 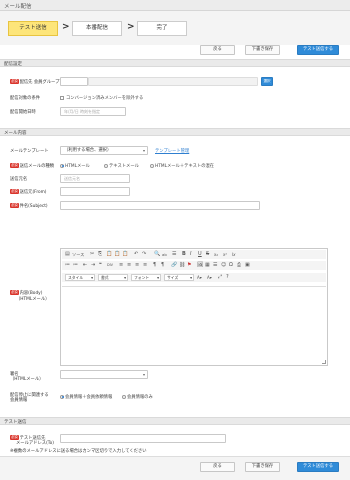 I want to click on subscript-icon: x₂, so click(x=216, y=254).